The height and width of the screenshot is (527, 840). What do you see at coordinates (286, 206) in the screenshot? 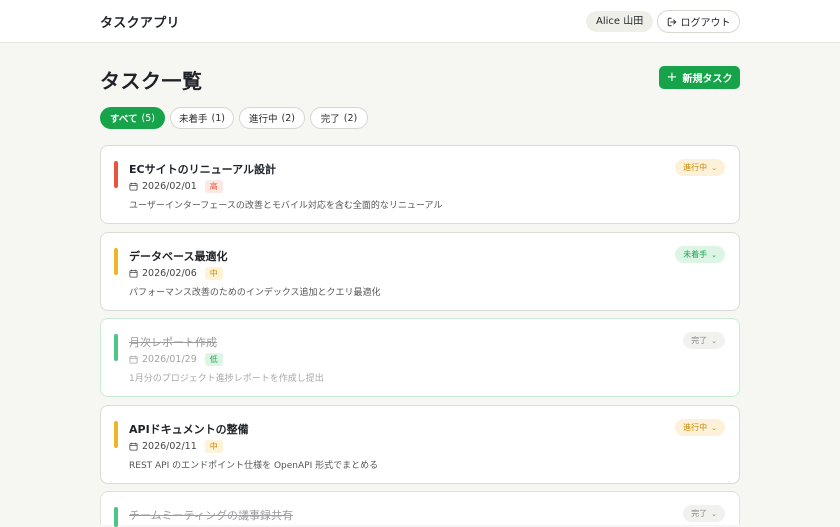
I see `task-description: ユーザーインターフェースの改善とモバイル対応を含む全面的なリニューアル` at bounding box center [286, 206].